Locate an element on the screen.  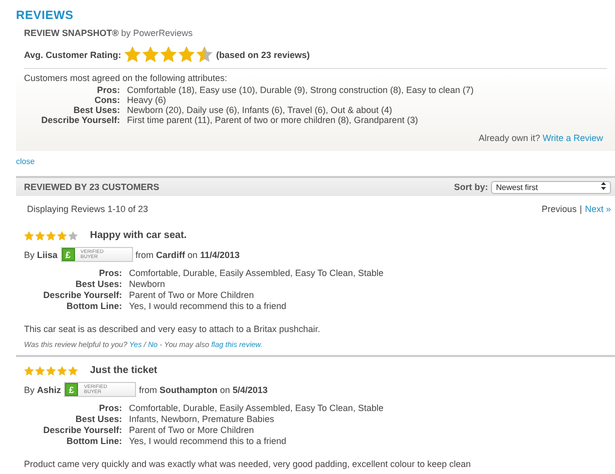
rating-label: Avg. Customer Rating: is located at coordinates (73, 55).